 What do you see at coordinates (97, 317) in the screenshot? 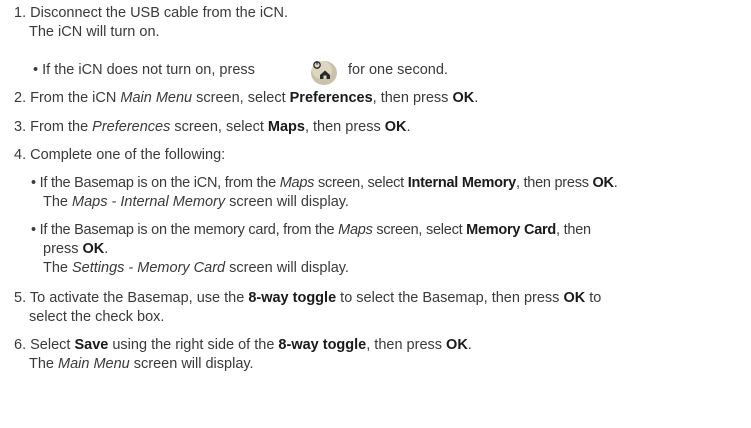
I see `step-5-cont: select the check box.` at bounding box center [97, 317].